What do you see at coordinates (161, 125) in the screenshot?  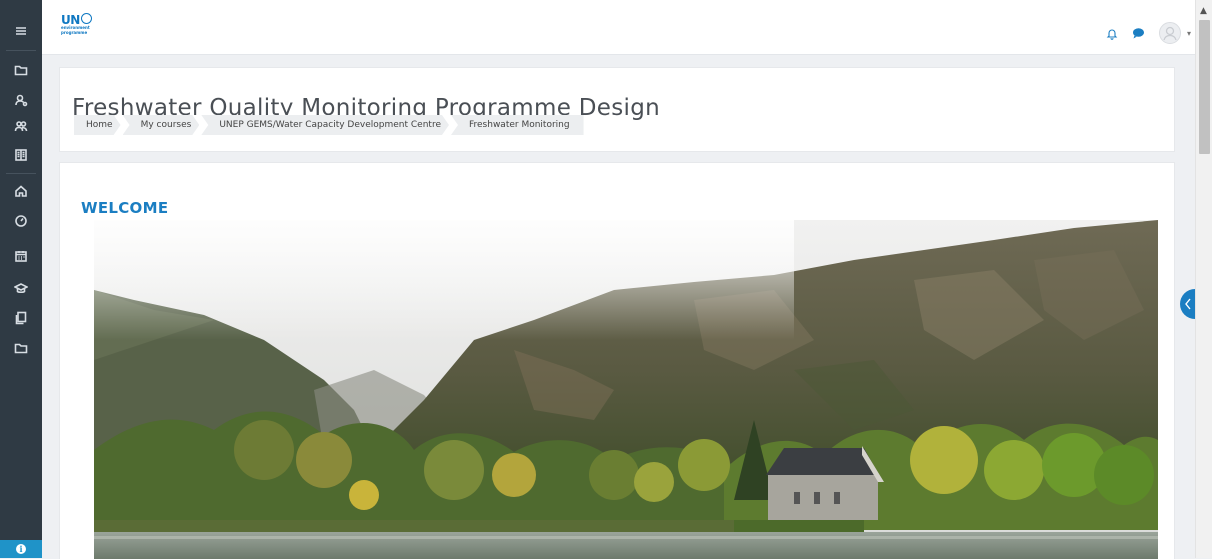 I see `breadcrumb-my-courses: My courses` at bounding box center [161, 125].